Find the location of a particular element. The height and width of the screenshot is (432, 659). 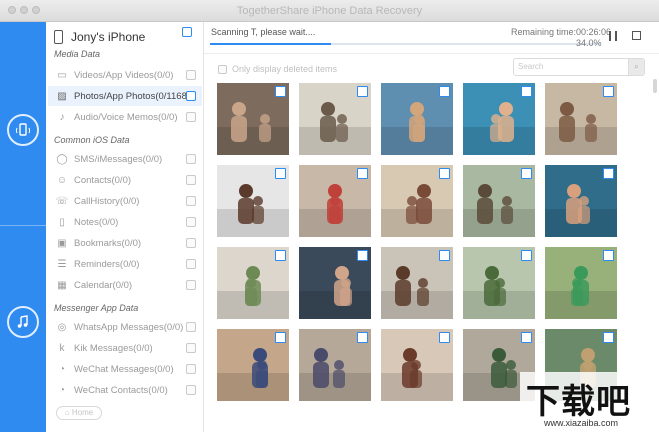

calendar-icon: ▦ is located at coordinates (62, 285).